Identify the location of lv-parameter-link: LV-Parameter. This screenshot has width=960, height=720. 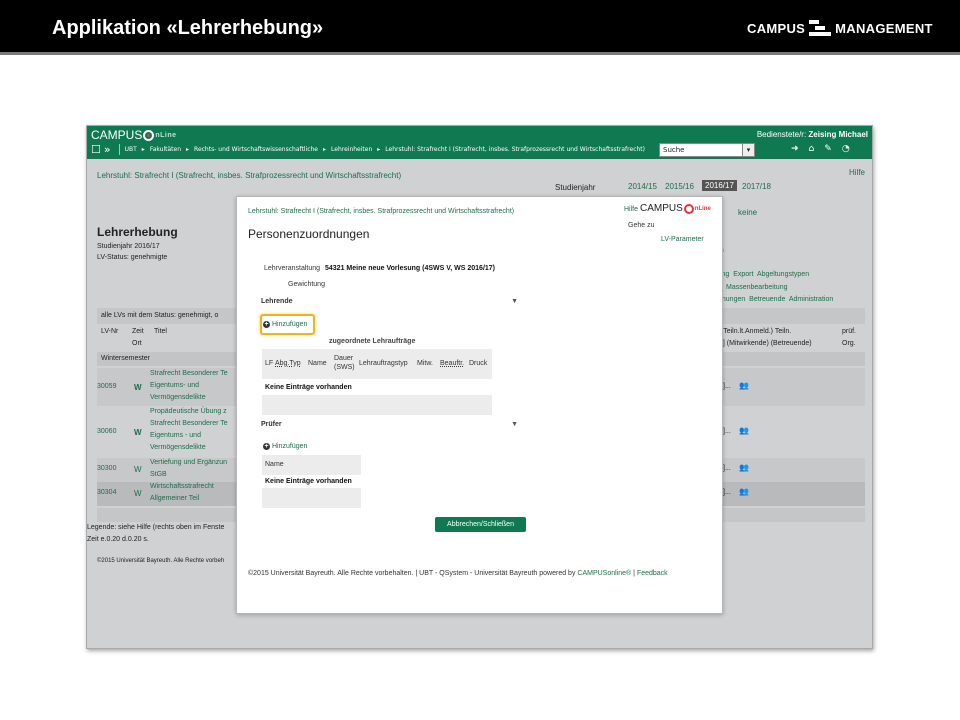
(682, 239).